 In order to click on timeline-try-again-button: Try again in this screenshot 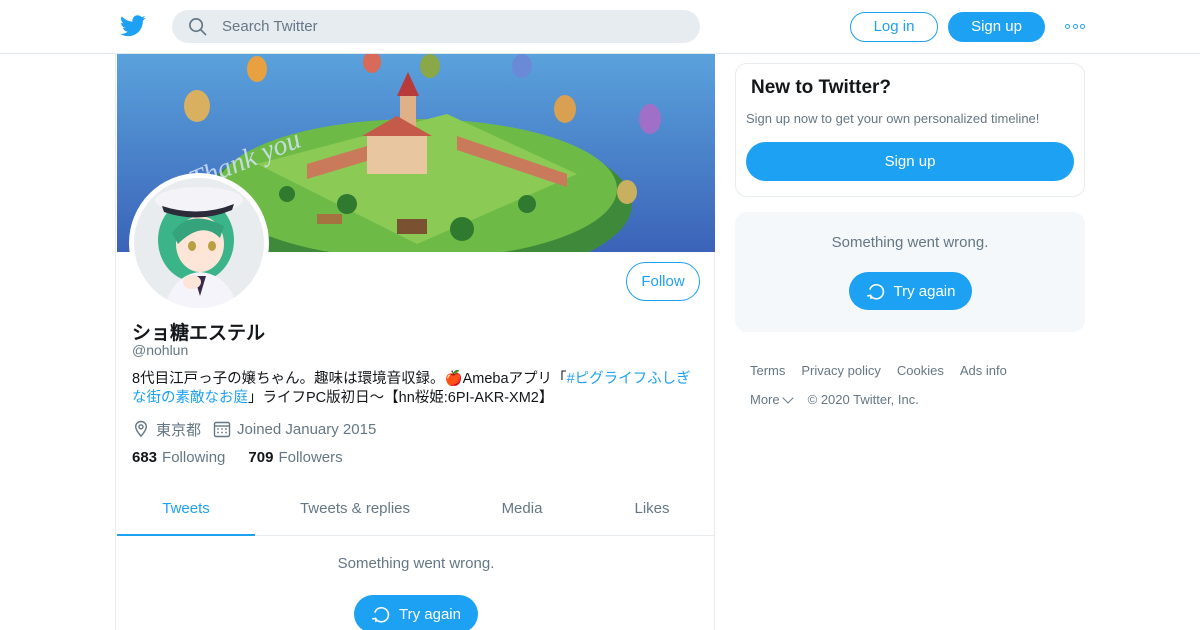, I will do `click(416, 612)`.